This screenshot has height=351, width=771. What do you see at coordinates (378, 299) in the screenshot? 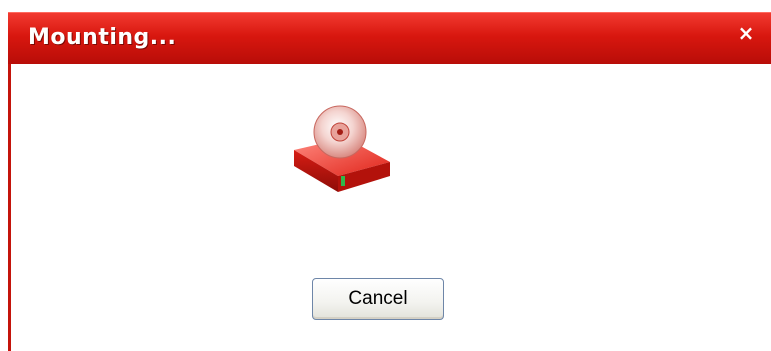
I see `cancel-button: Cancel` at bounding box center [378, 299].